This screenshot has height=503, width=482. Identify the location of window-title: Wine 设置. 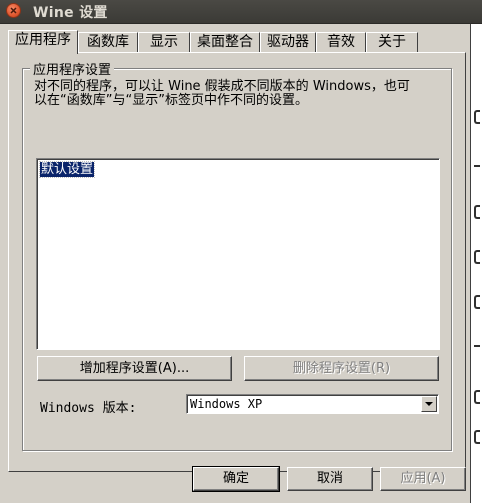
(70, 13).